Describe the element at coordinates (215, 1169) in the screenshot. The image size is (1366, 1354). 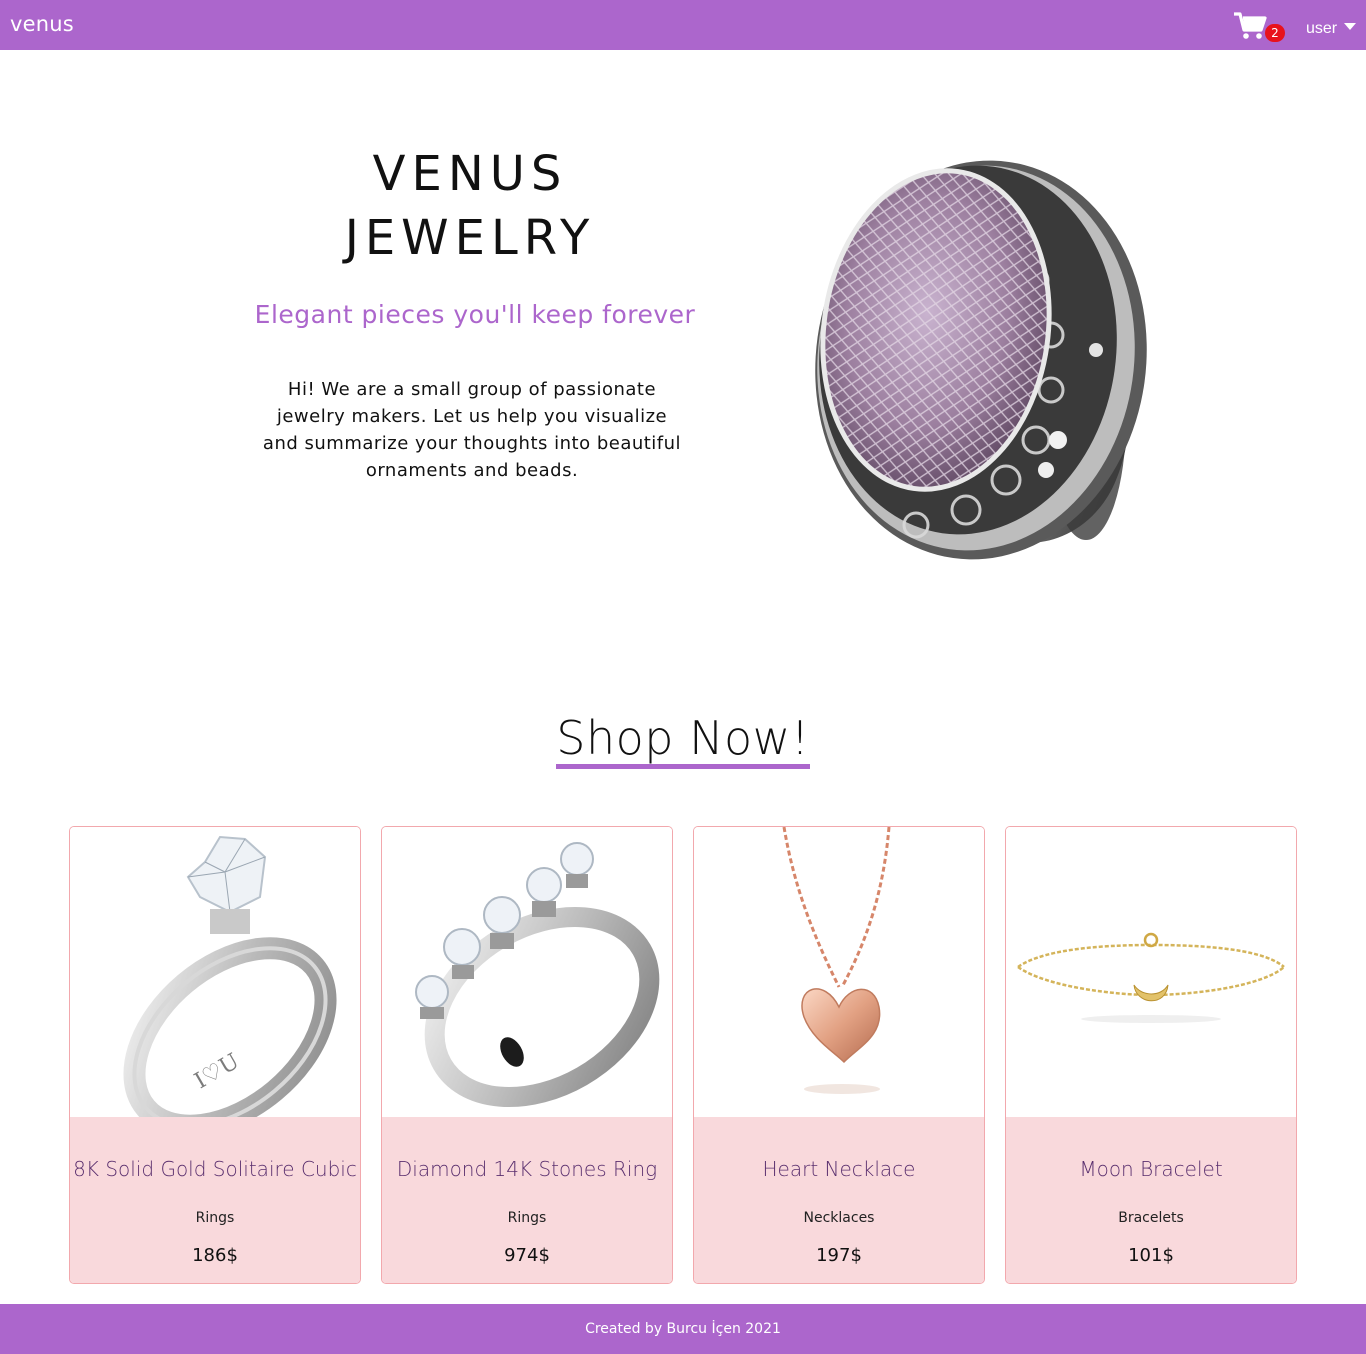
I see `product-name: 8K Solid Gold Solitaire Cubic` at that location.